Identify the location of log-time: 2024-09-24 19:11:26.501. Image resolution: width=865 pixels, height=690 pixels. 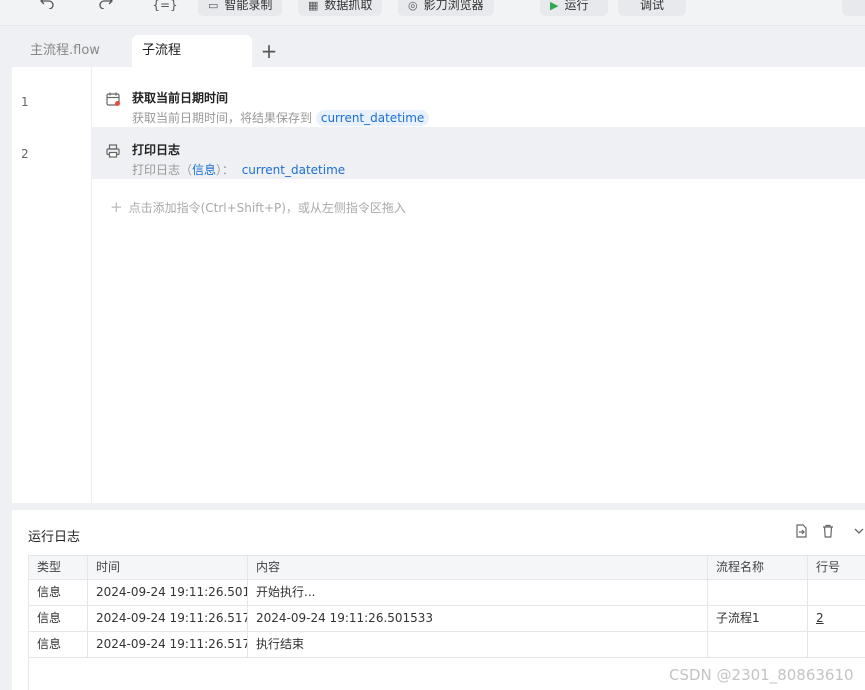
(168, 592).